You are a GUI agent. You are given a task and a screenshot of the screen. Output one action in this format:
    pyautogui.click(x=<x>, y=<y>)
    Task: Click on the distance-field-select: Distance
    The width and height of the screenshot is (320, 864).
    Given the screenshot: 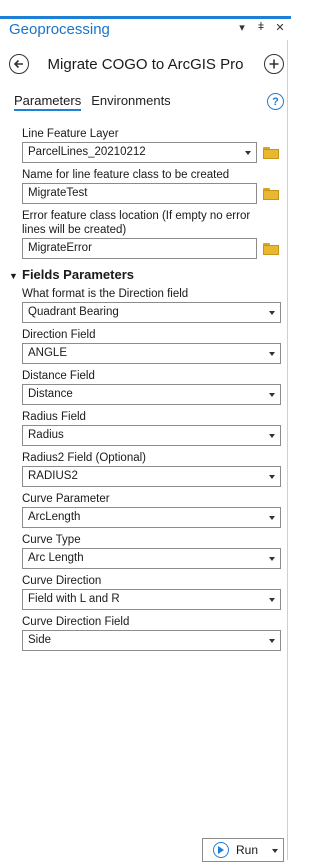 What is the action you would take?
    pyautogui.click(x=151, y=394)
    